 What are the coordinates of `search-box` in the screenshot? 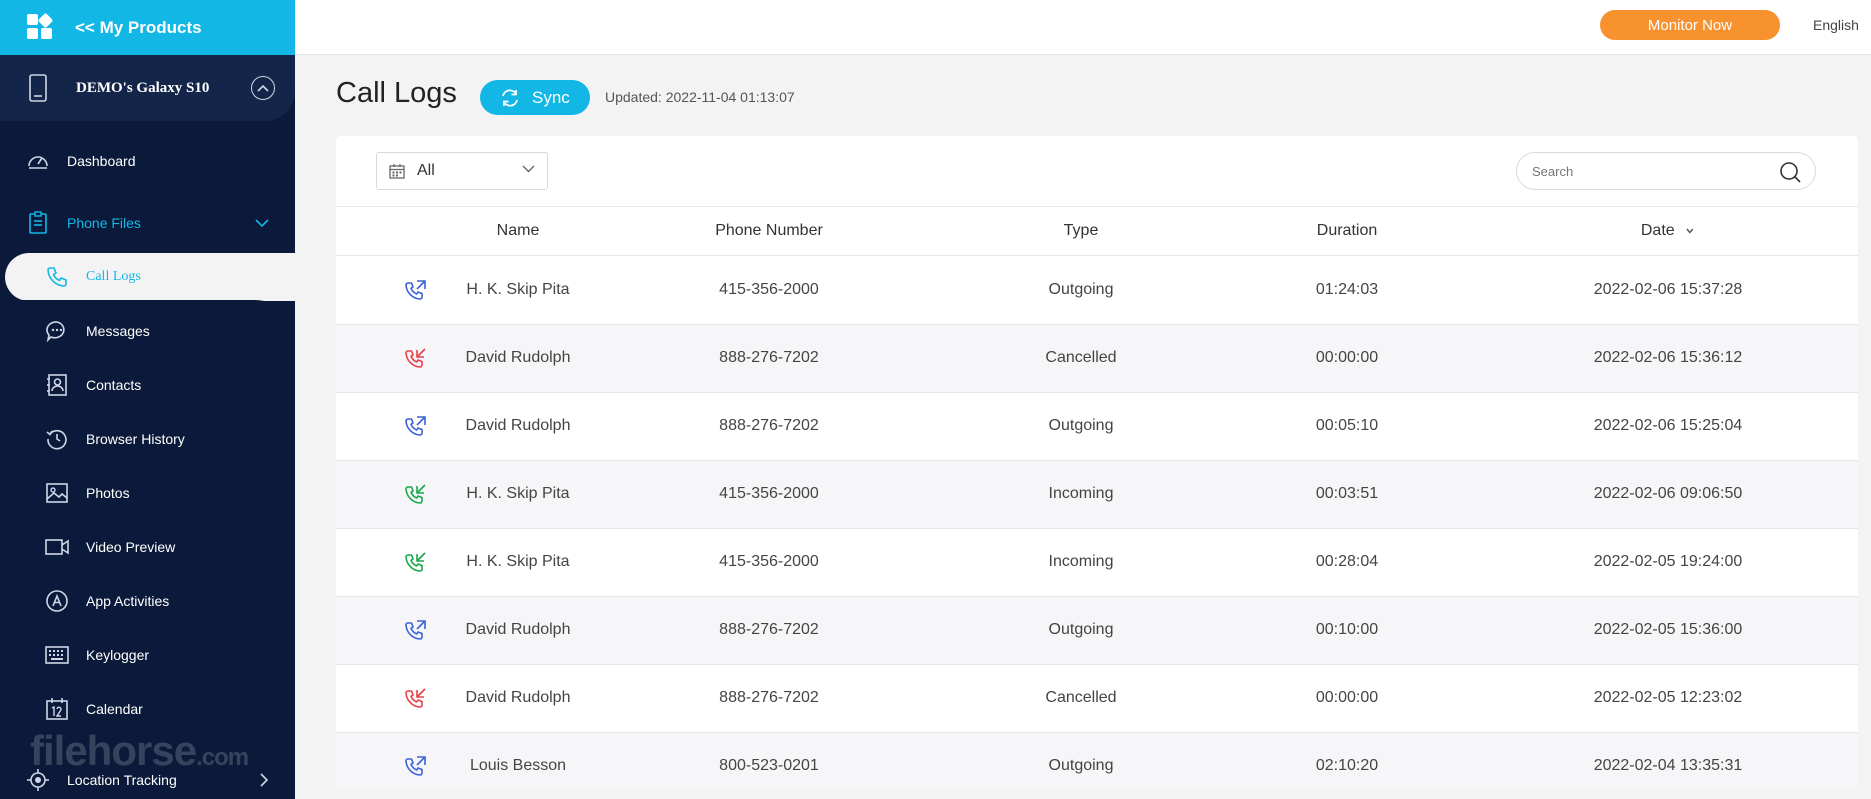 It's located at (1666, 171).